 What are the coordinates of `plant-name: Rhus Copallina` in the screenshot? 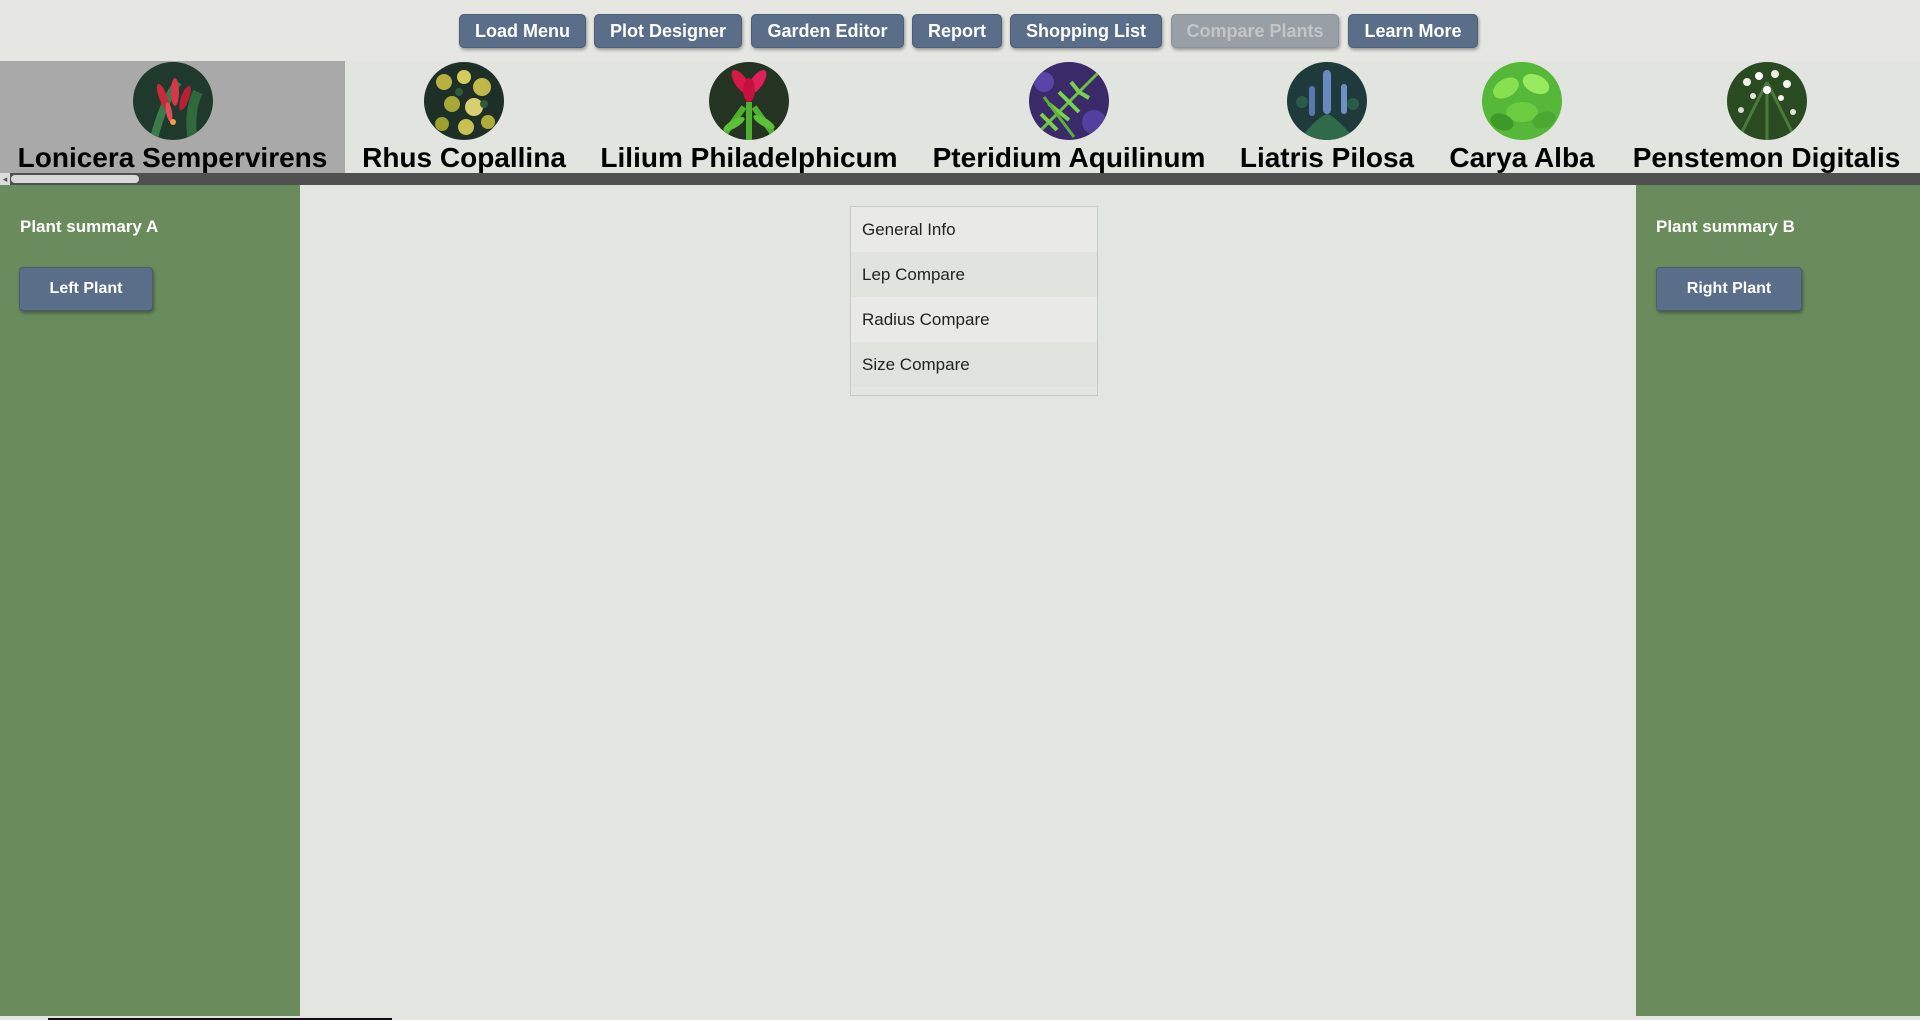 It's located at (464, 157).